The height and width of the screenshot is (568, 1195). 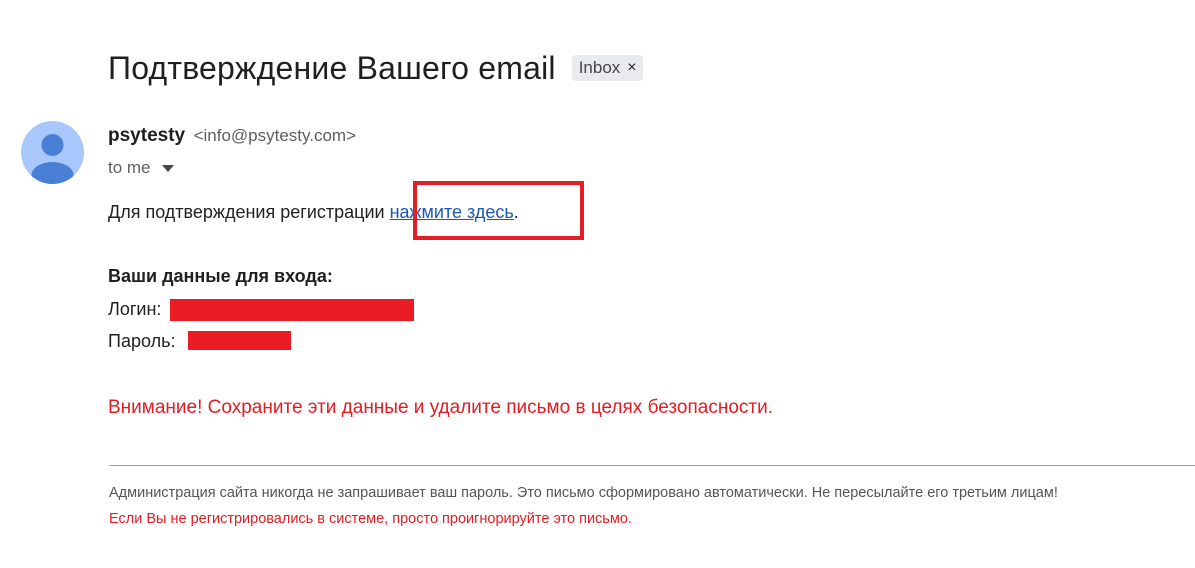 What do you see at coordinates (135, 309) in the screenshot?
I see `login-label: Логин:` at bounding box center [135, 309].